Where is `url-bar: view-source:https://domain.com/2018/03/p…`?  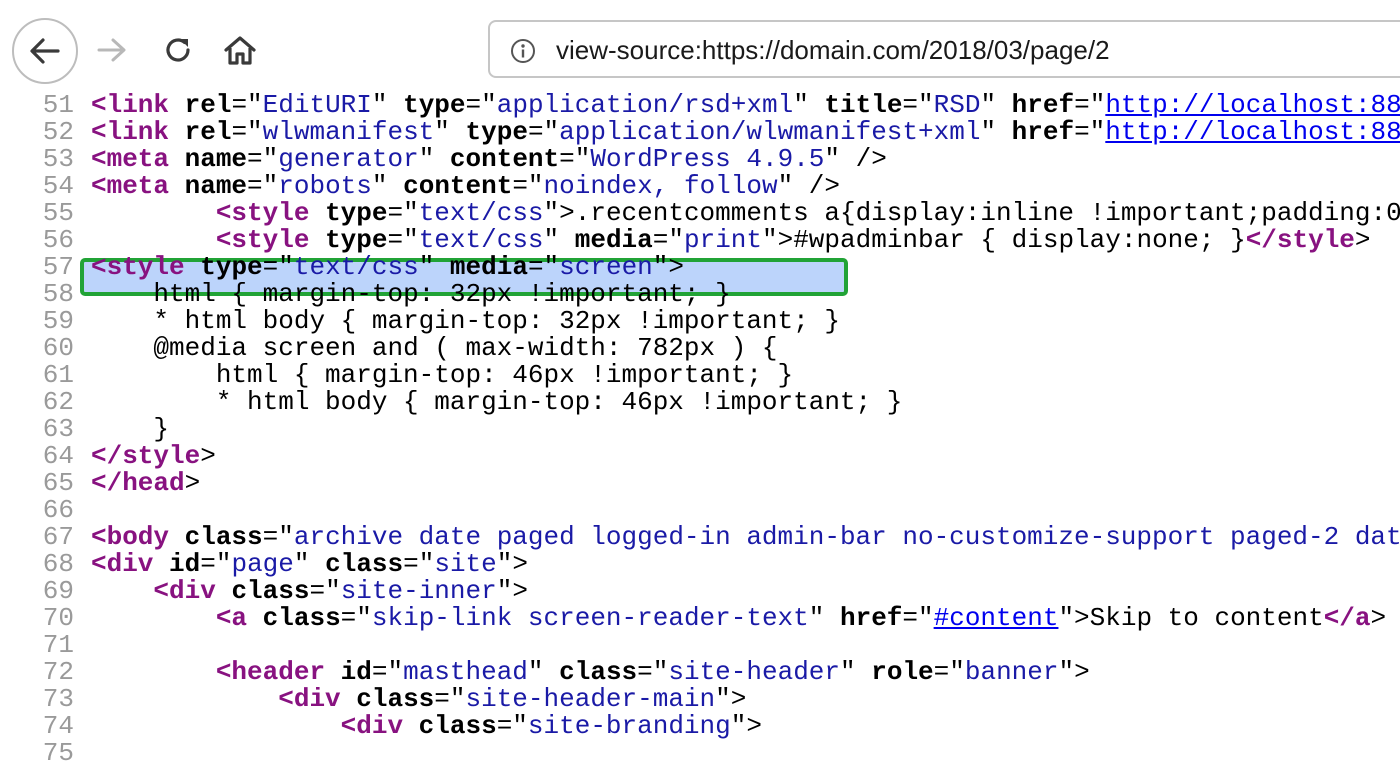
url-bar: view-source:https://domain.com/2018/03/p… is located at coordinates (944, 49).